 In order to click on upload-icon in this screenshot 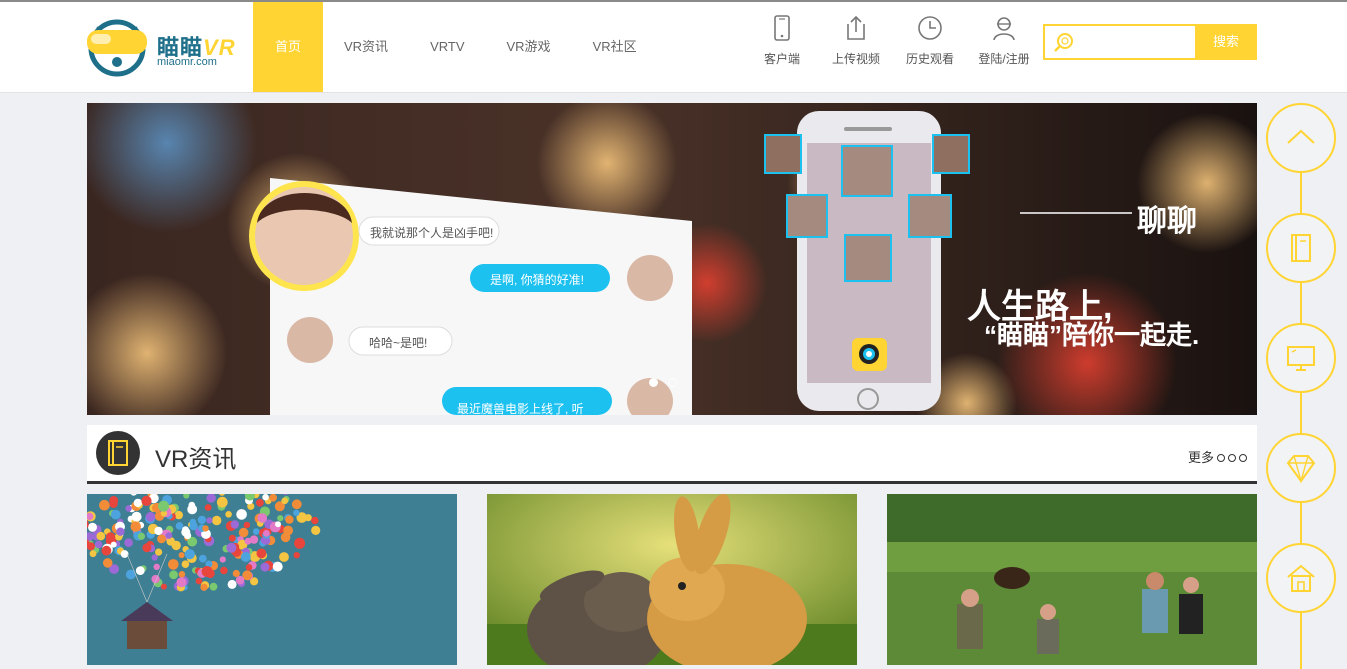, I will do `click(856, 27)`.